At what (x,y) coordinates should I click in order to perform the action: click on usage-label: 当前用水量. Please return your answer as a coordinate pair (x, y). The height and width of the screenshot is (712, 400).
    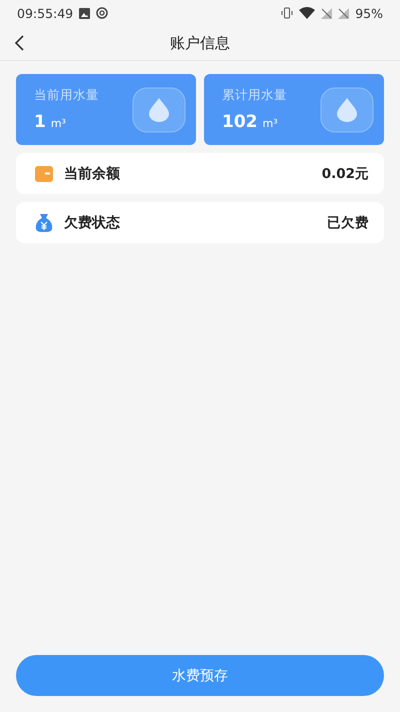
    Looking at the image, I should click on (67, 95).